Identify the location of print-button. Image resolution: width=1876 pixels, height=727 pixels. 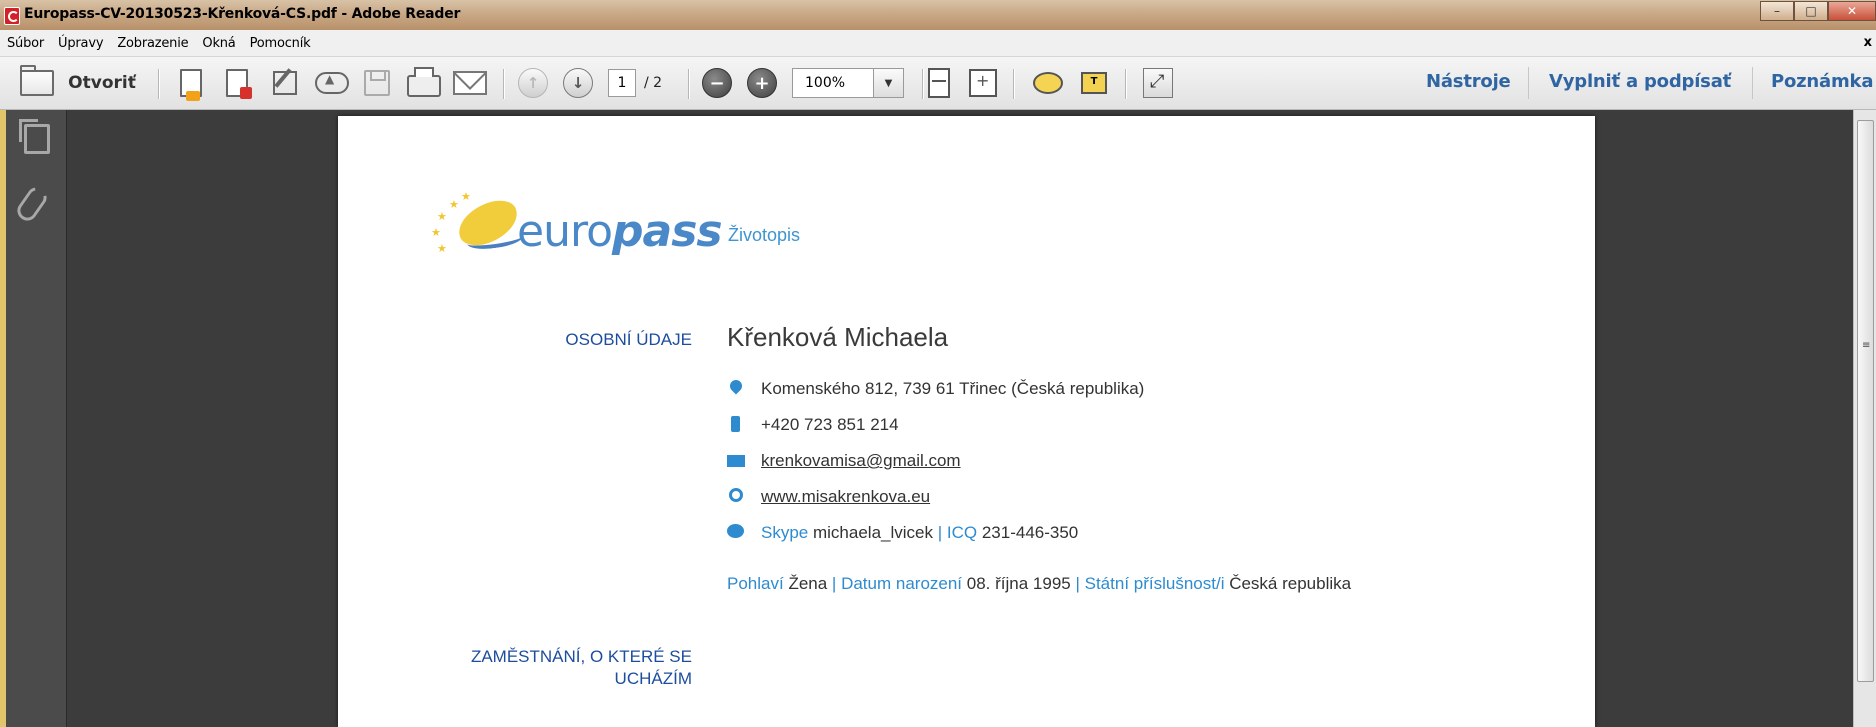
(424, 83).